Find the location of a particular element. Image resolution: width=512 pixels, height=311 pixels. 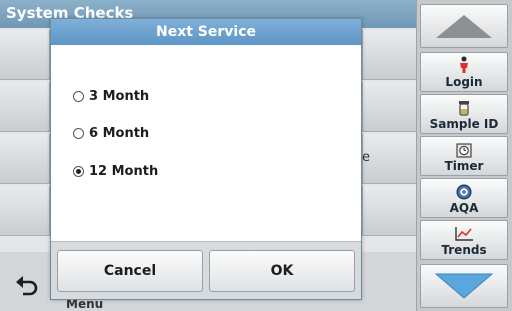

timer-label: Timer is located at coordinates (464, 166).